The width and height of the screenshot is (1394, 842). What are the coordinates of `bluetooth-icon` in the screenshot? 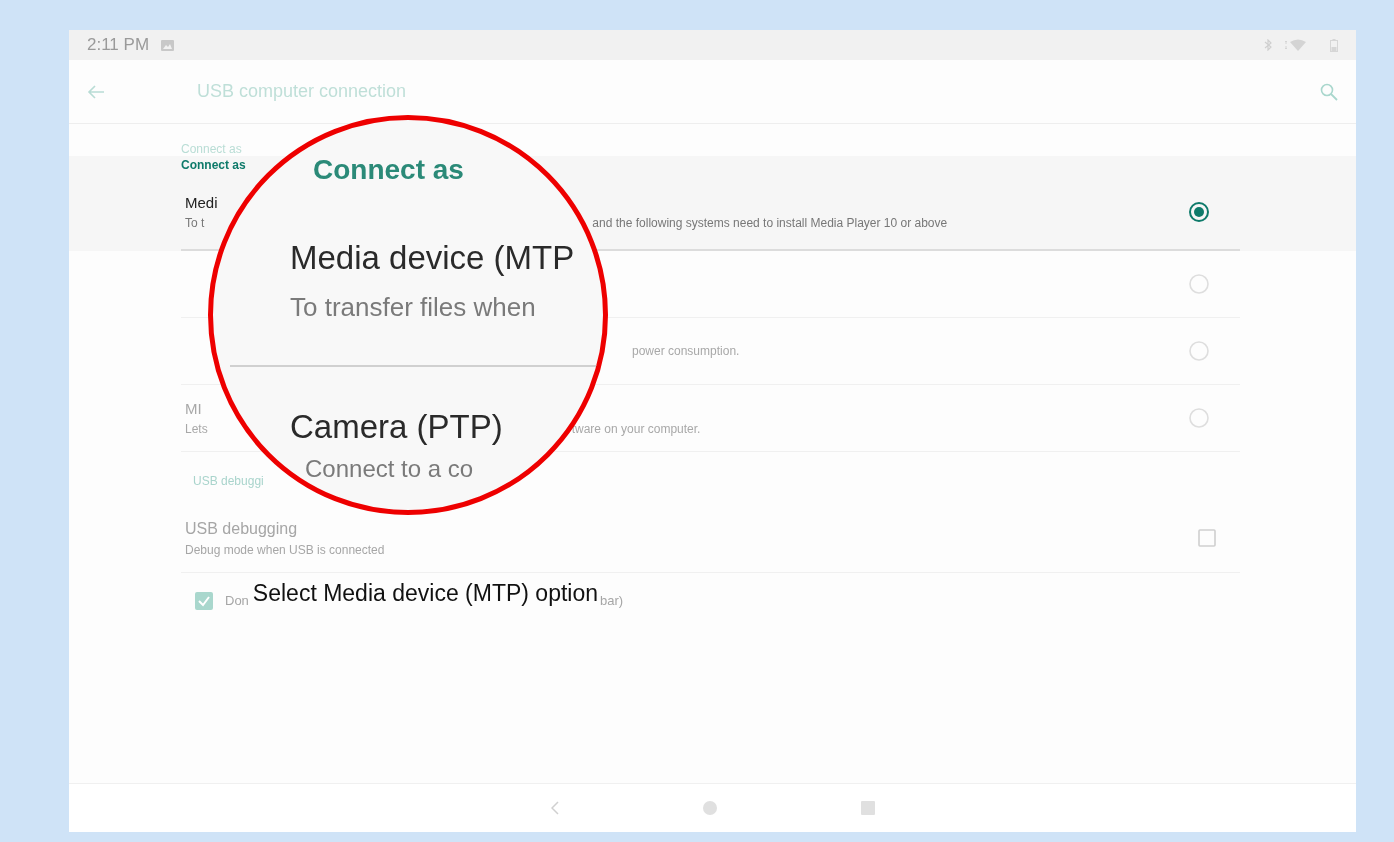 It's located at (1268, 45).